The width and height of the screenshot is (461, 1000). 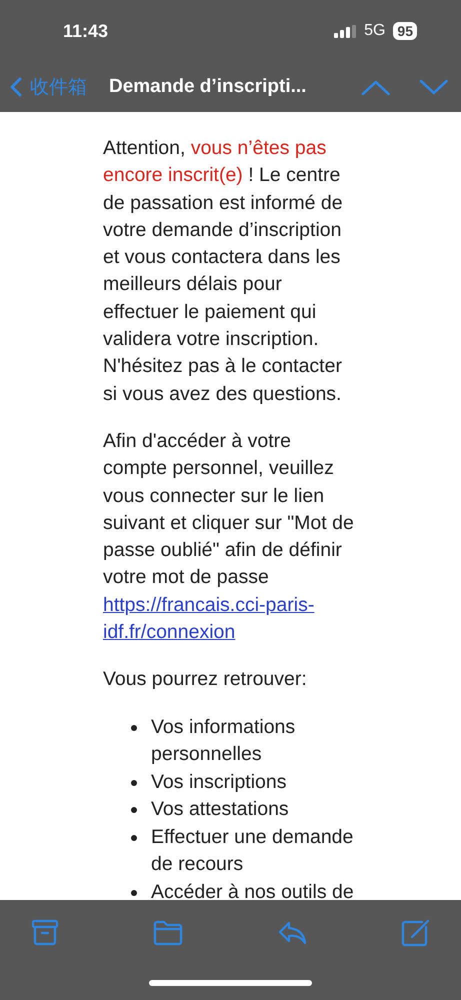 What do you see at coordinates (229, 619) in the screenshot?
I see `link: https://francais.cci-paris-idf.fr/connexion` at bounding box center [229, 619].